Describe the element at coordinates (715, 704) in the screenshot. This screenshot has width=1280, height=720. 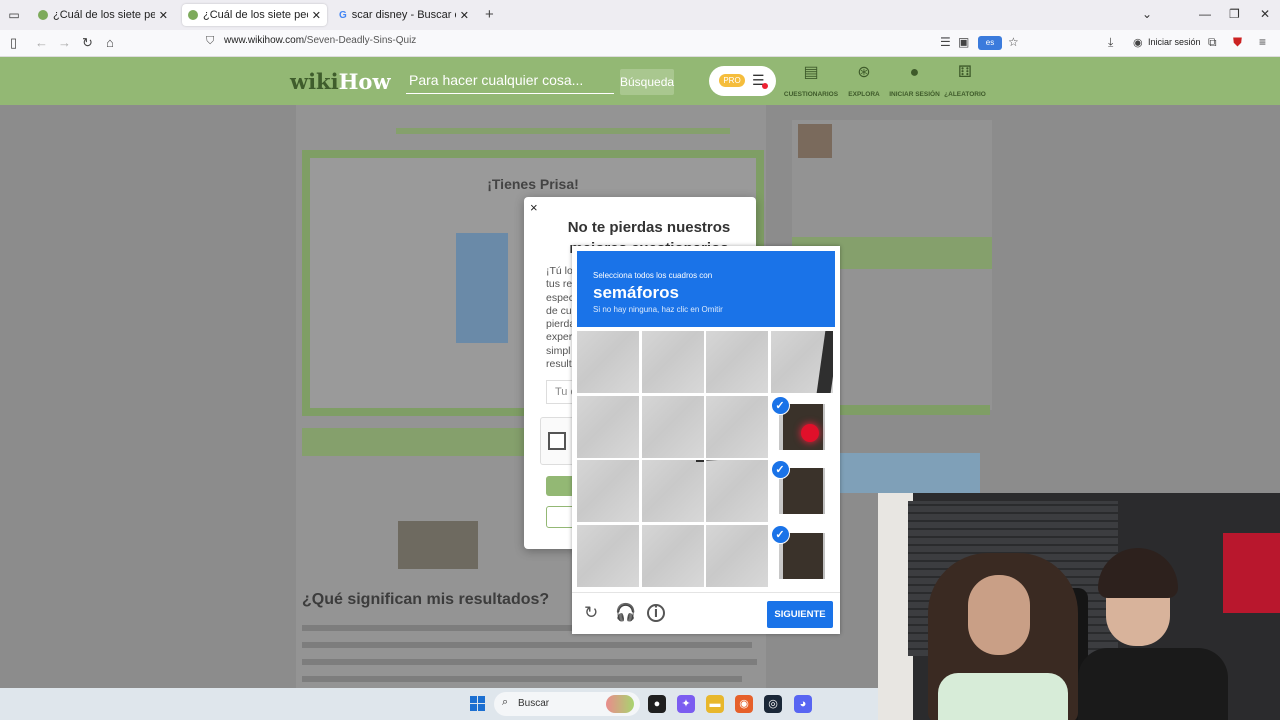
I see `file-explorer-icon: ▬` at that location.